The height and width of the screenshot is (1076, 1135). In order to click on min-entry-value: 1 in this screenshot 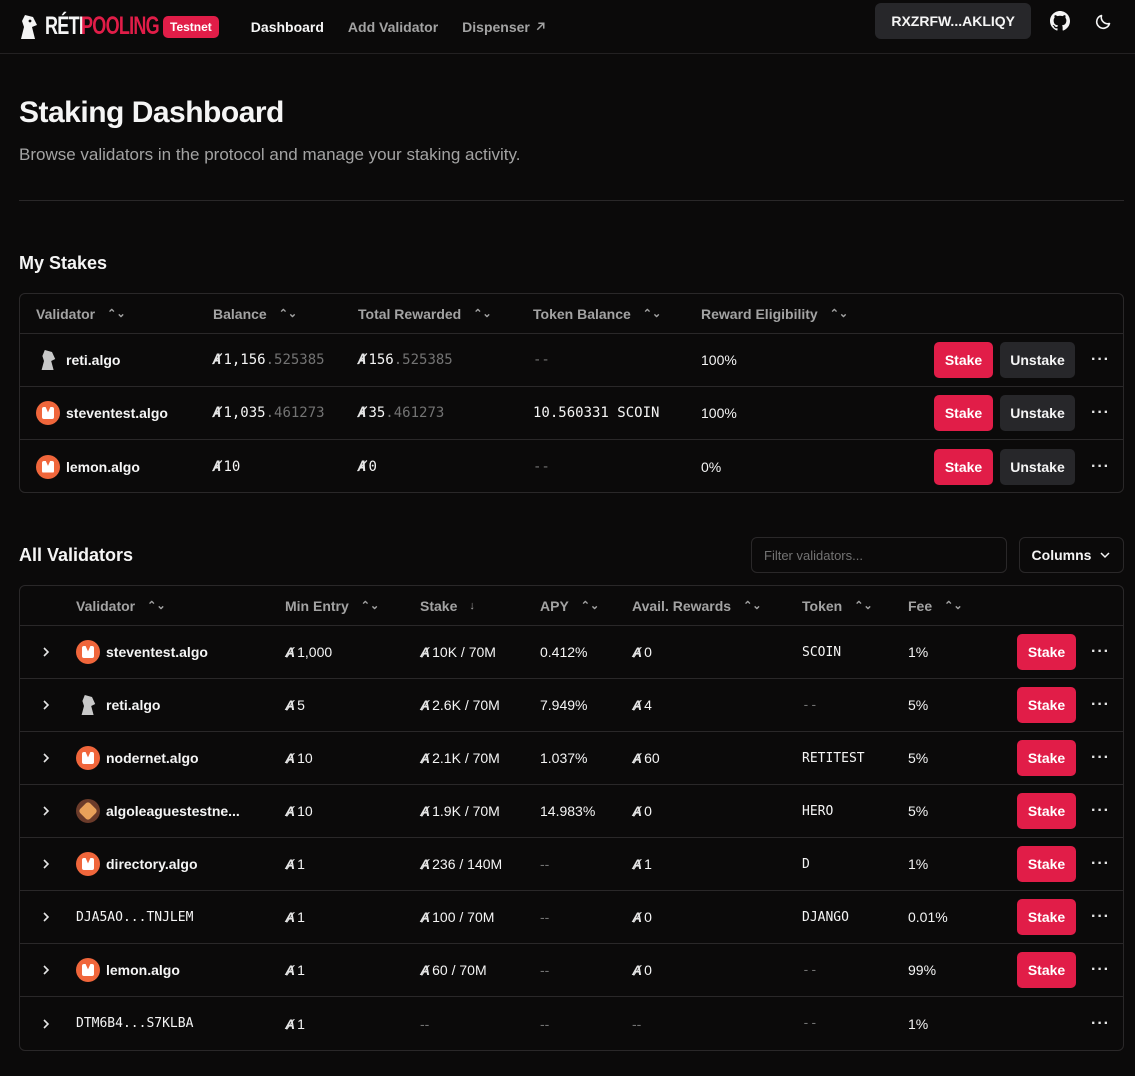, I will do `click(301, 917)`.